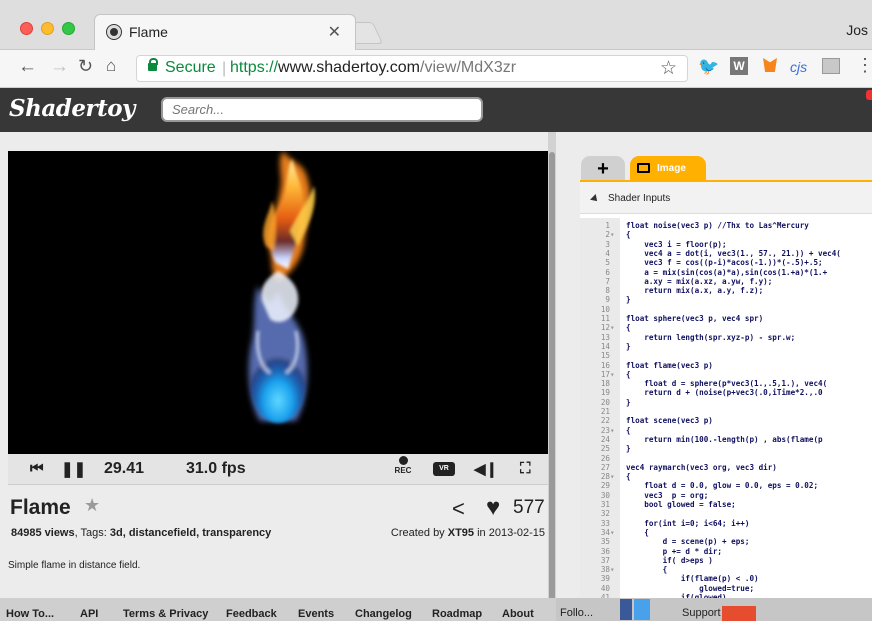 The image size is (872, 621). I want to click on code-line: 32, so click(726, 514).